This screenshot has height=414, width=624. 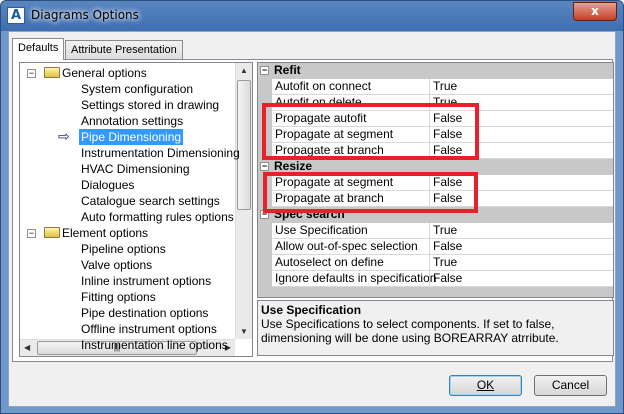 I want to click on tree-item-label: Settings stored in drawing, so click(x=150, y=105).